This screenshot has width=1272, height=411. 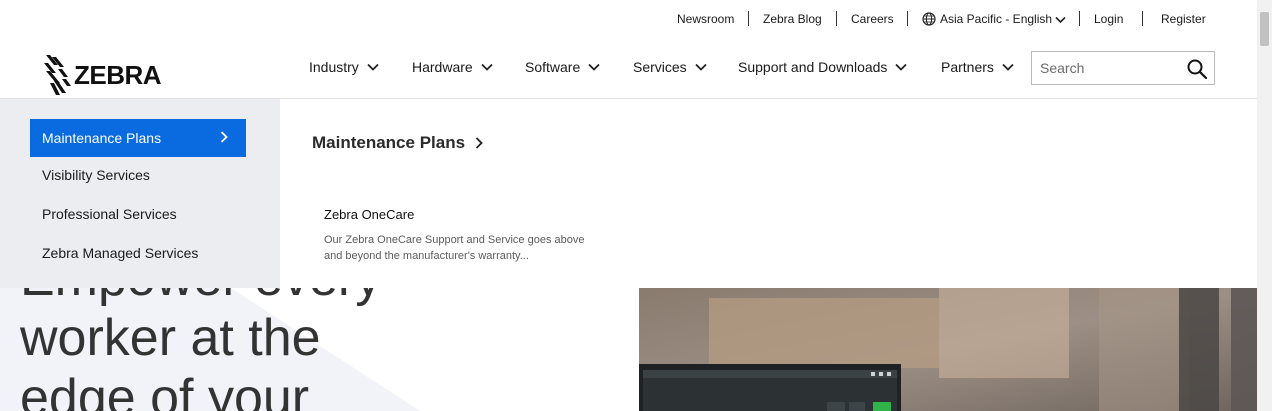 I want to click on region-label: Asia Pacific - English, so click(x=996, y=19).